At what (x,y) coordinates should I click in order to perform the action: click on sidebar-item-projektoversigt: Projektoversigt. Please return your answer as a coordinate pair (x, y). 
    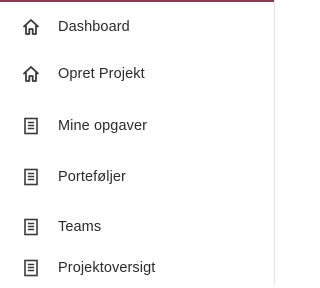
    Looking at the image, I should click on (137, 268).